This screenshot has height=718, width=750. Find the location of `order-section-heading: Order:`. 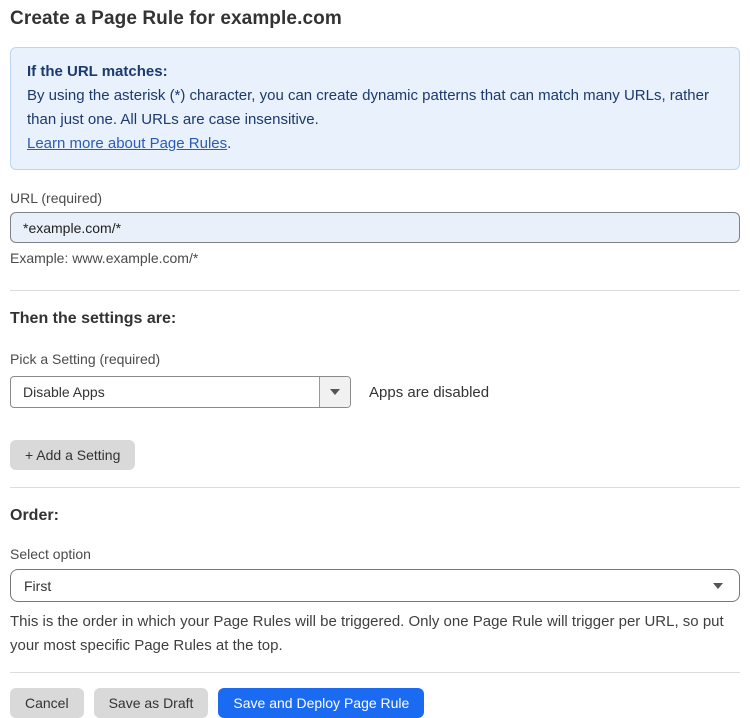

order-section-heading: Order: is located at coordinates (34, 515).